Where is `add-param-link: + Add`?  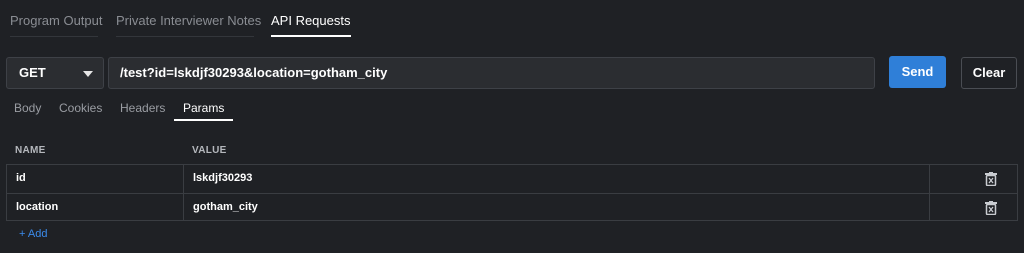
add-param-link: + Add is located at coordinates (33, 234).